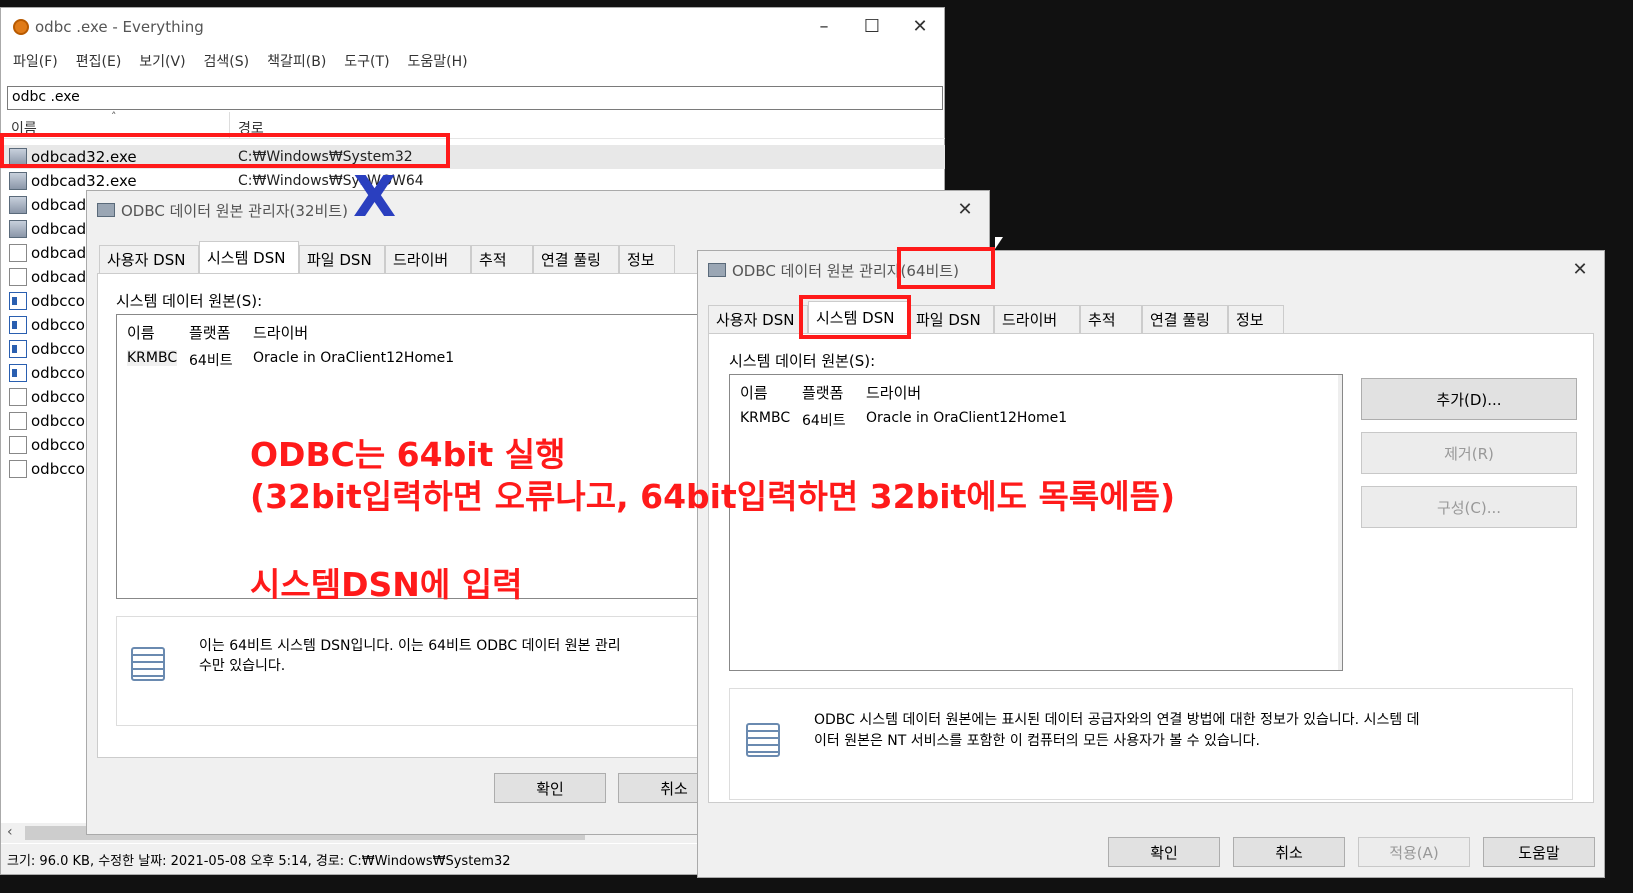  Describe the element at coordinates (1151, 270) in the screenshot. I see `dialog64-titlebar: ODBC 데이터 원본 관리자(64비트) ✕` at that location.